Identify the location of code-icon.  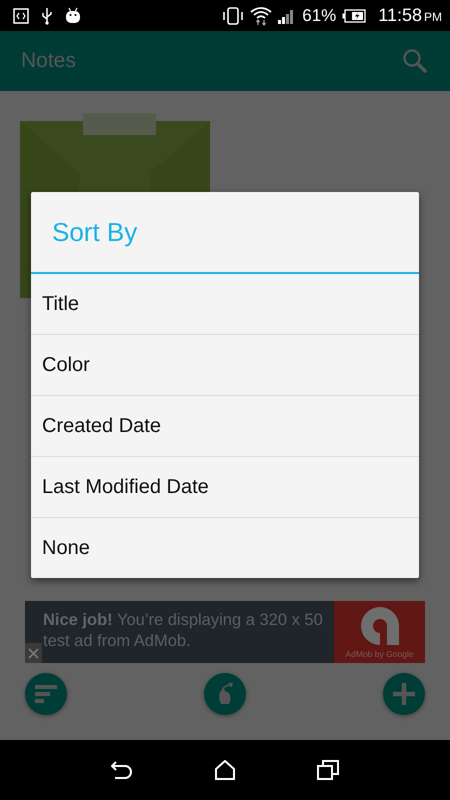
(21, 16).